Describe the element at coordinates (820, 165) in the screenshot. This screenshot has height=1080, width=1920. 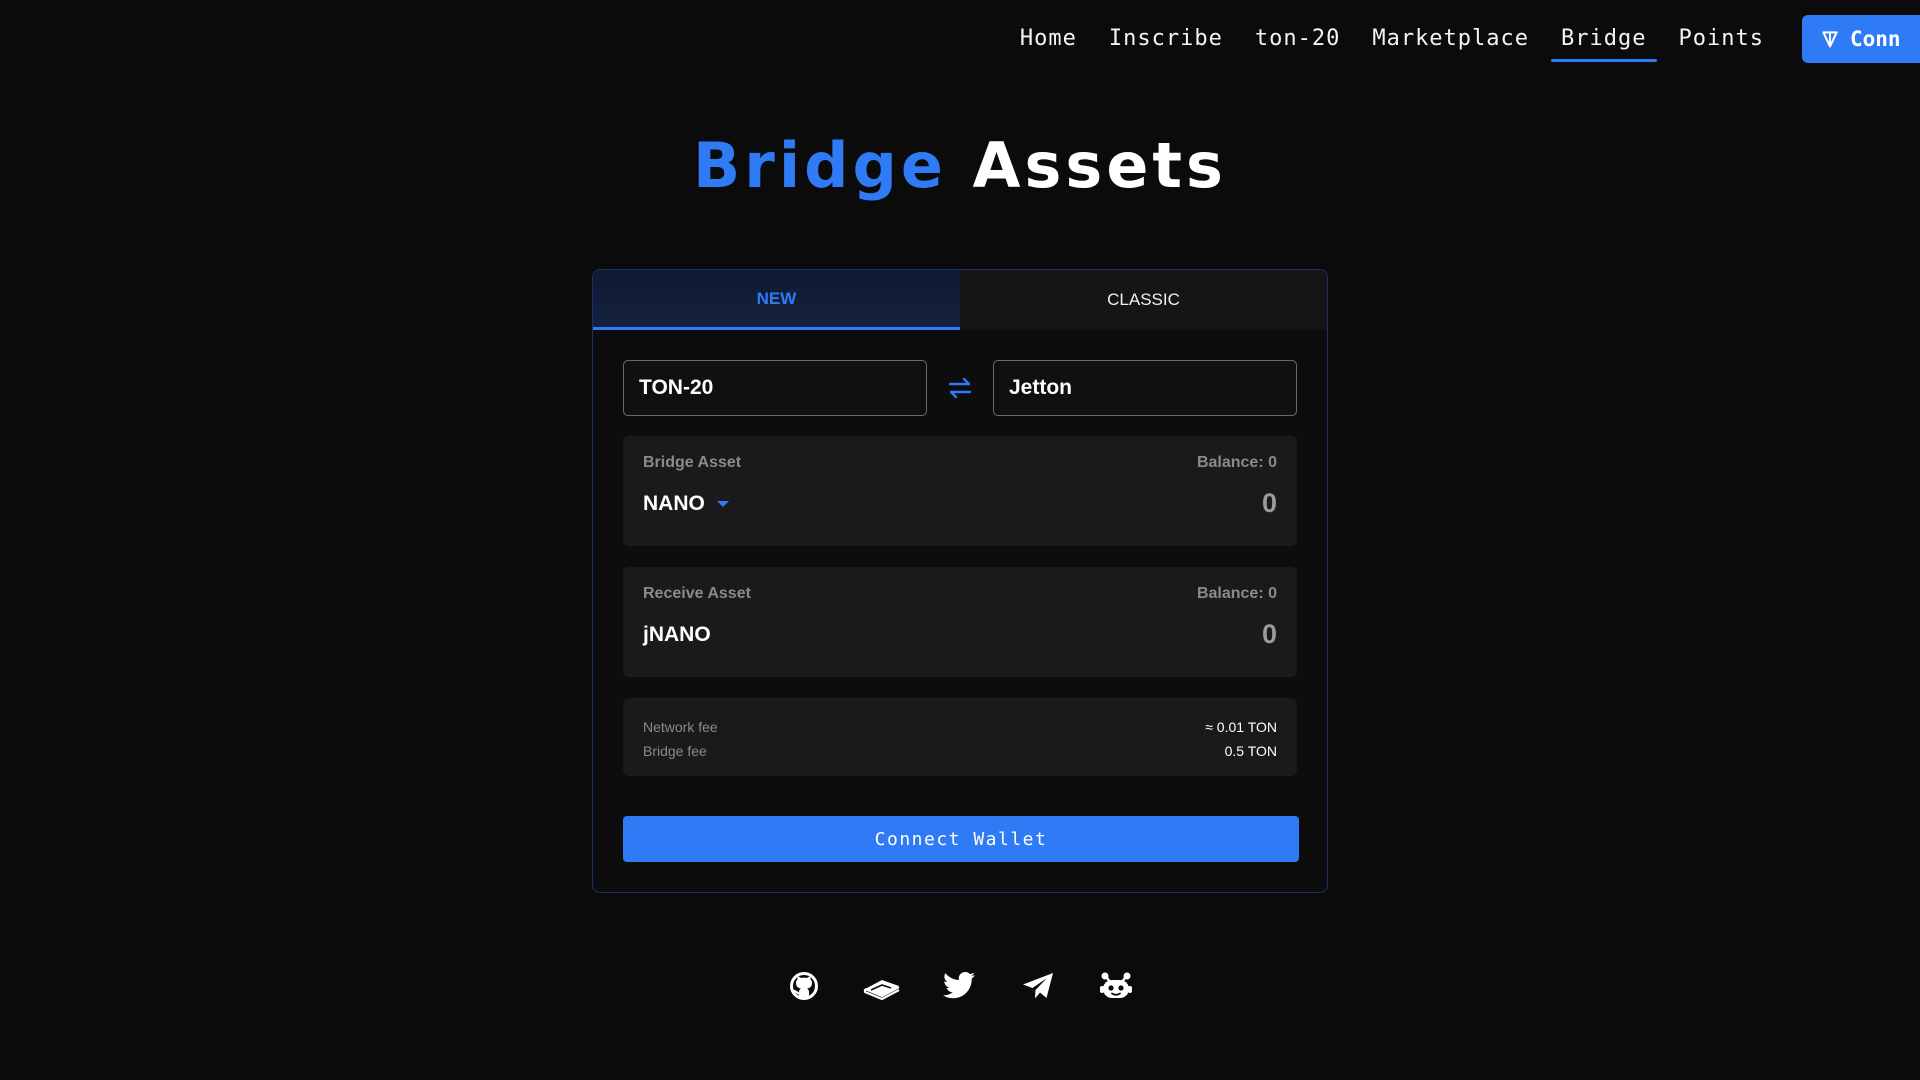
I see `page-title-accent: Bridge` at that location.